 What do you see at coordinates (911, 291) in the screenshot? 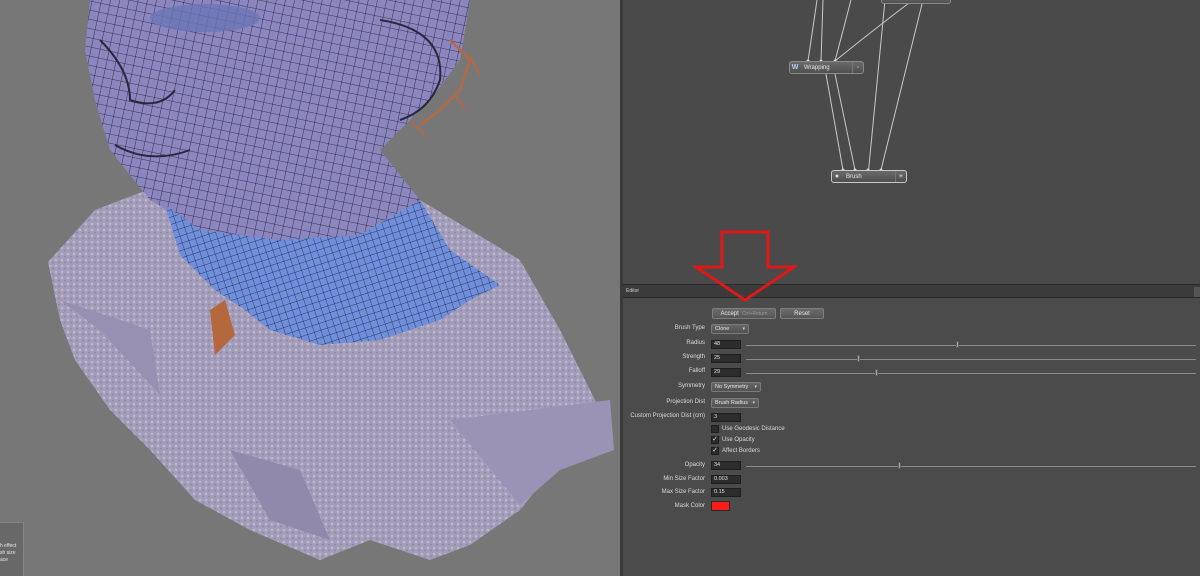
I see `editor-header: Editor` at bounding box center [911, 291].